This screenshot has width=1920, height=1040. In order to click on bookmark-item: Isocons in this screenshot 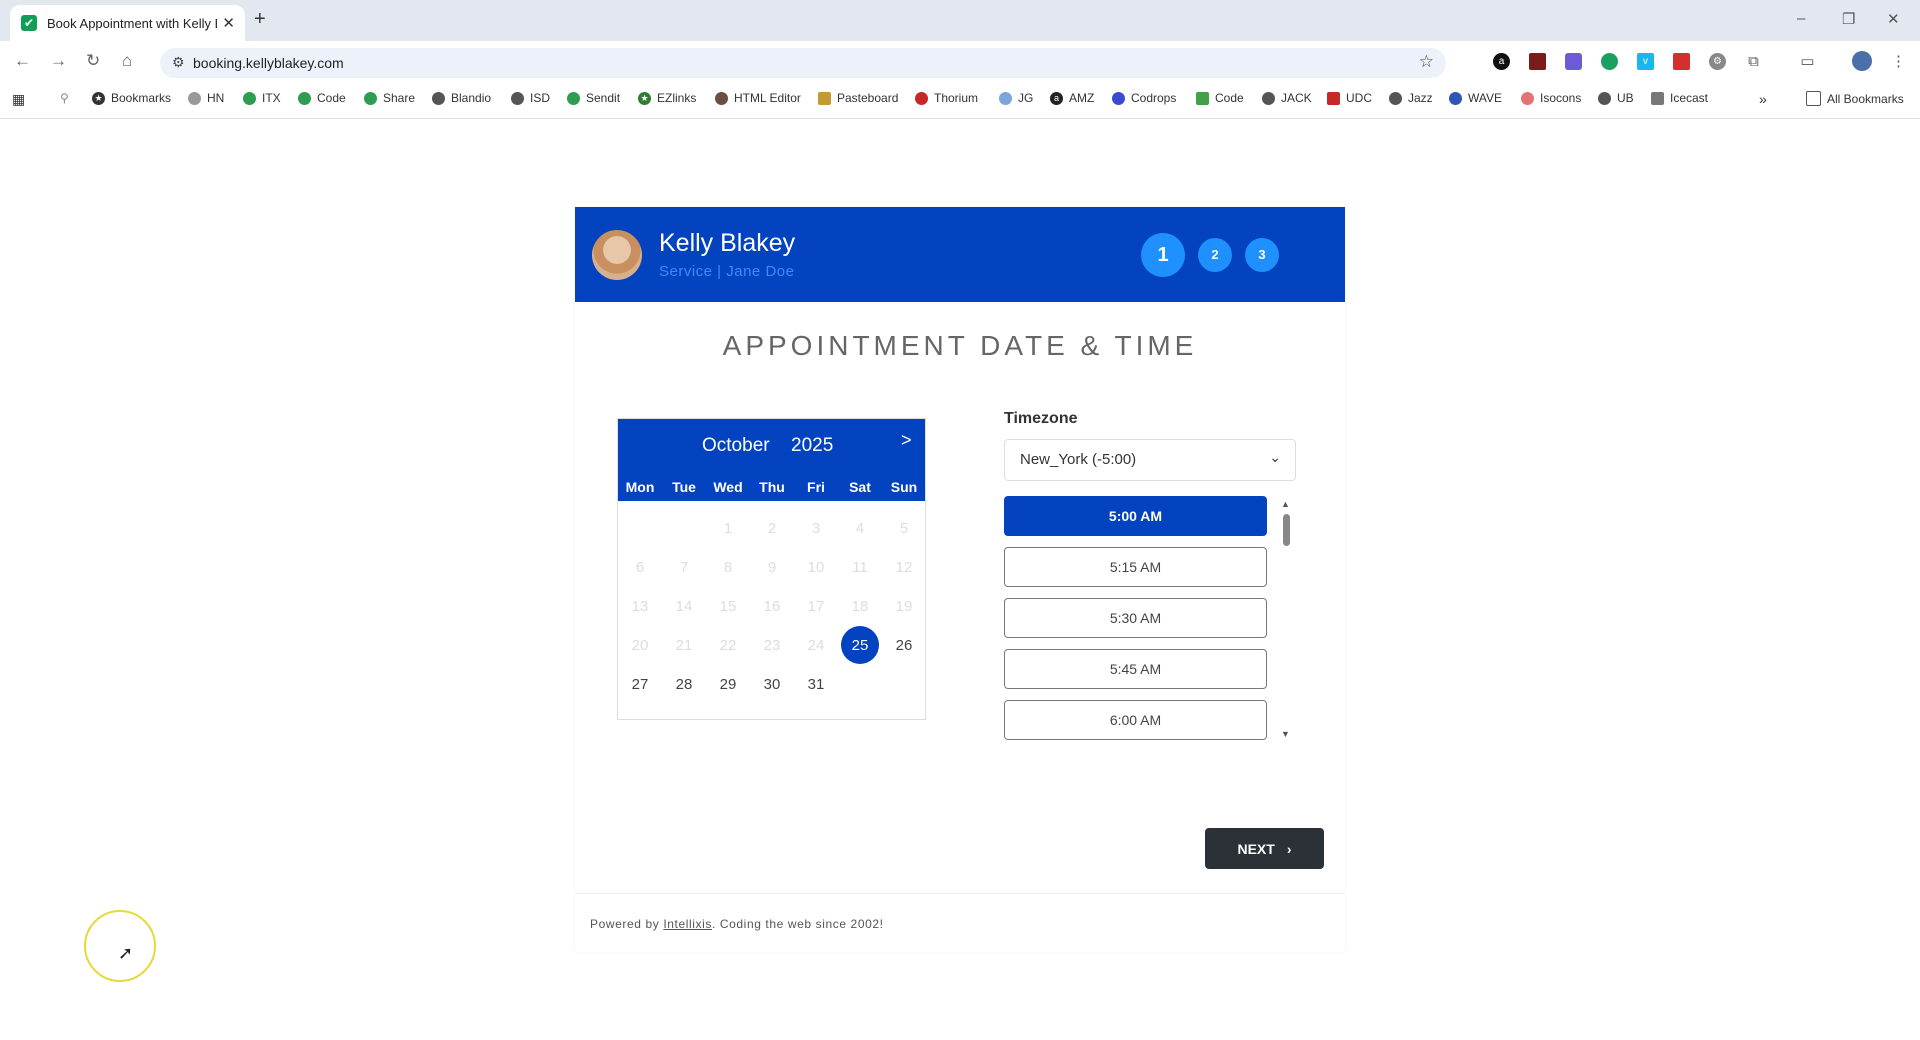, I will do `click(1551, 98)`.